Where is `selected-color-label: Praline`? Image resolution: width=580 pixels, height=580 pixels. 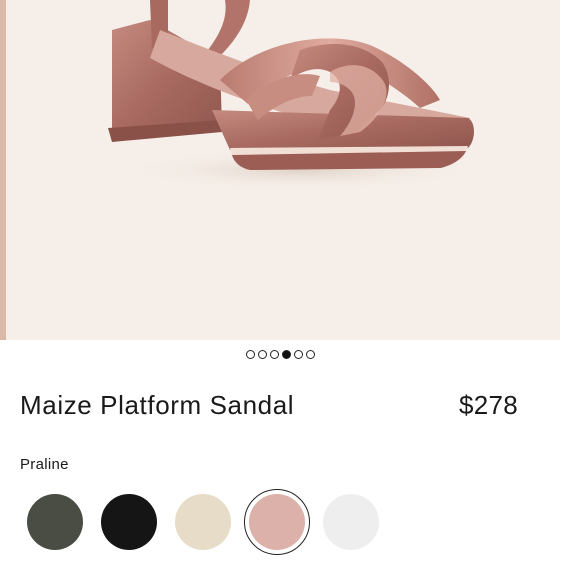
selected-color-label: Praline is located at coordinates (44, 464).